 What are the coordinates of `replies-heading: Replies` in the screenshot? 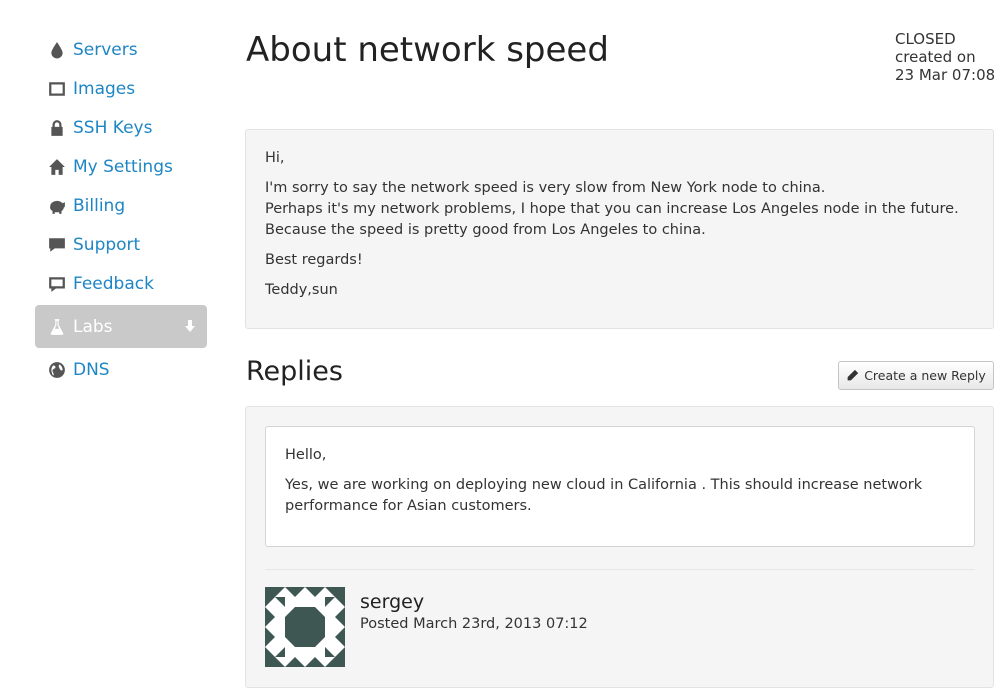 It's located at (294, 371).